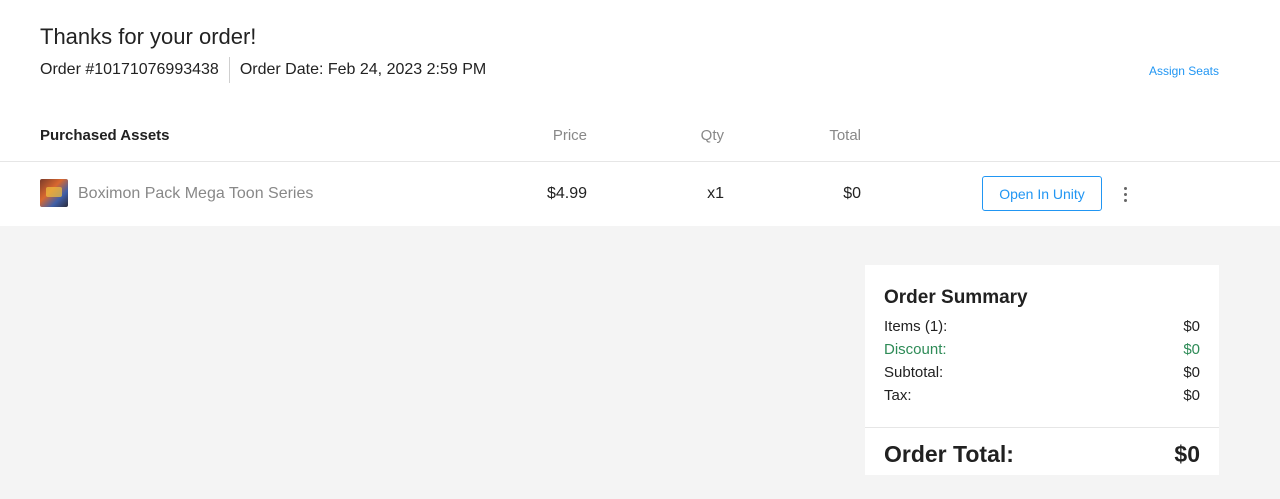  Describe the element at coordinates (845, 135) in the screenshot. I see `column-header-total: Total` at that location.